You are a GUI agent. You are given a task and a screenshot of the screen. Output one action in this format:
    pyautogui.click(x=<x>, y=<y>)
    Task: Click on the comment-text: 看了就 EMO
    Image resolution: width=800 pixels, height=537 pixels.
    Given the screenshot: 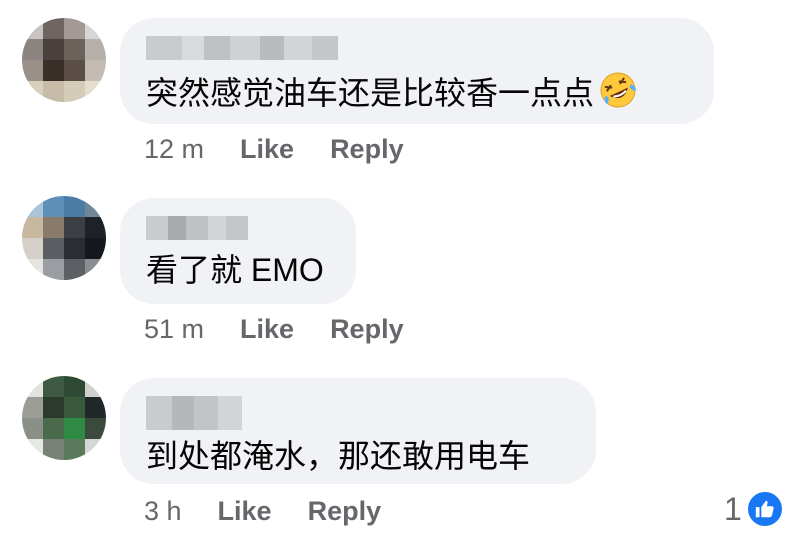 What is the action you would take?
    pyautogui.click(x=235, y=270)
    